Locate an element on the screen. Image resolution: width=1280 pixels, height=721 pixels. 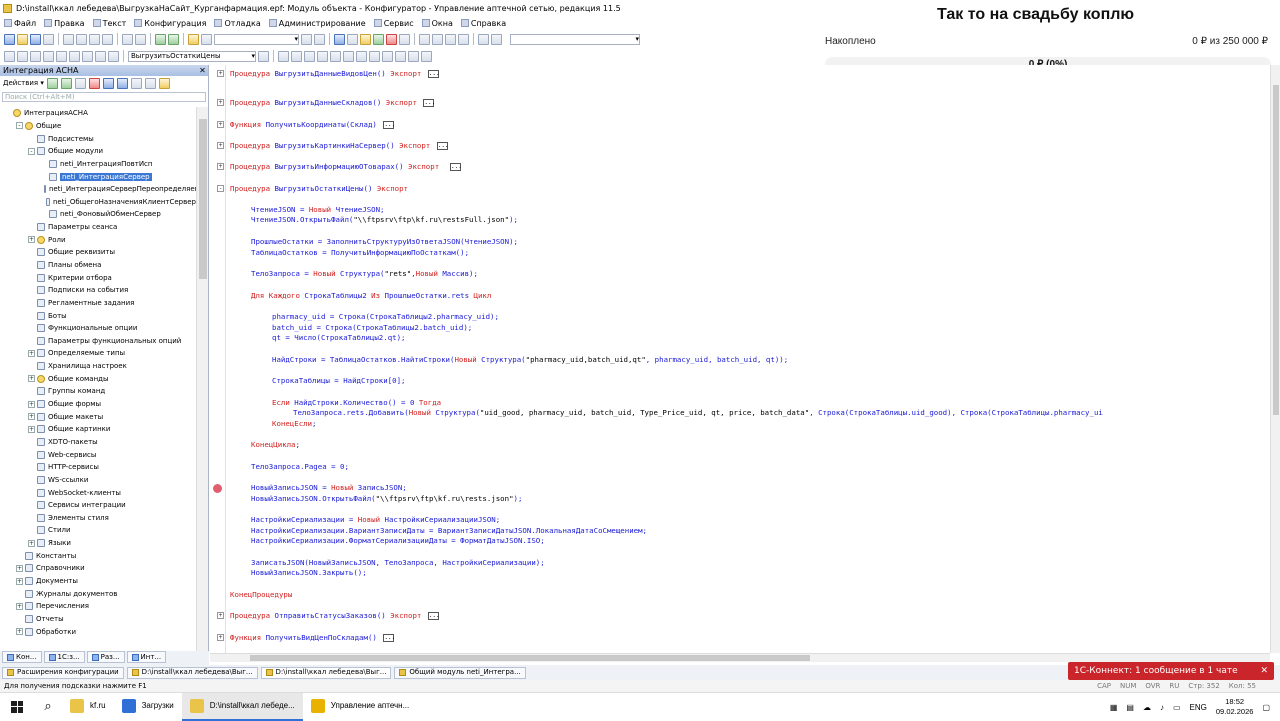
cut-icon is located at coordinates (68, 39).